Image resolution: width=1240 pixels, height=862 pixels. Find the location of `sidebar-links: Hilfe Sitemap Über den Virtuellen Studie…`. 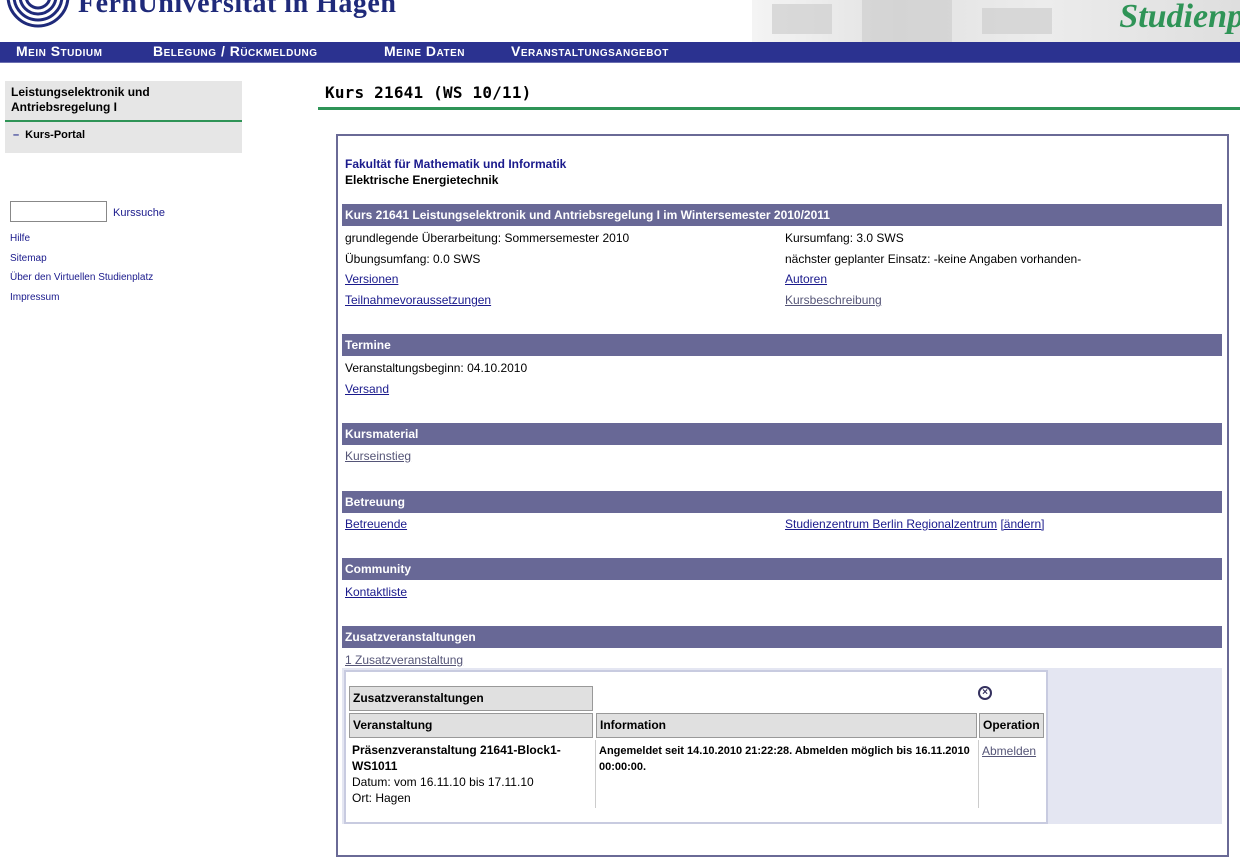

sidebar-links: Hilfe Sitemap Über den Virtuellen Studie… is located at coordinates (81, 268).